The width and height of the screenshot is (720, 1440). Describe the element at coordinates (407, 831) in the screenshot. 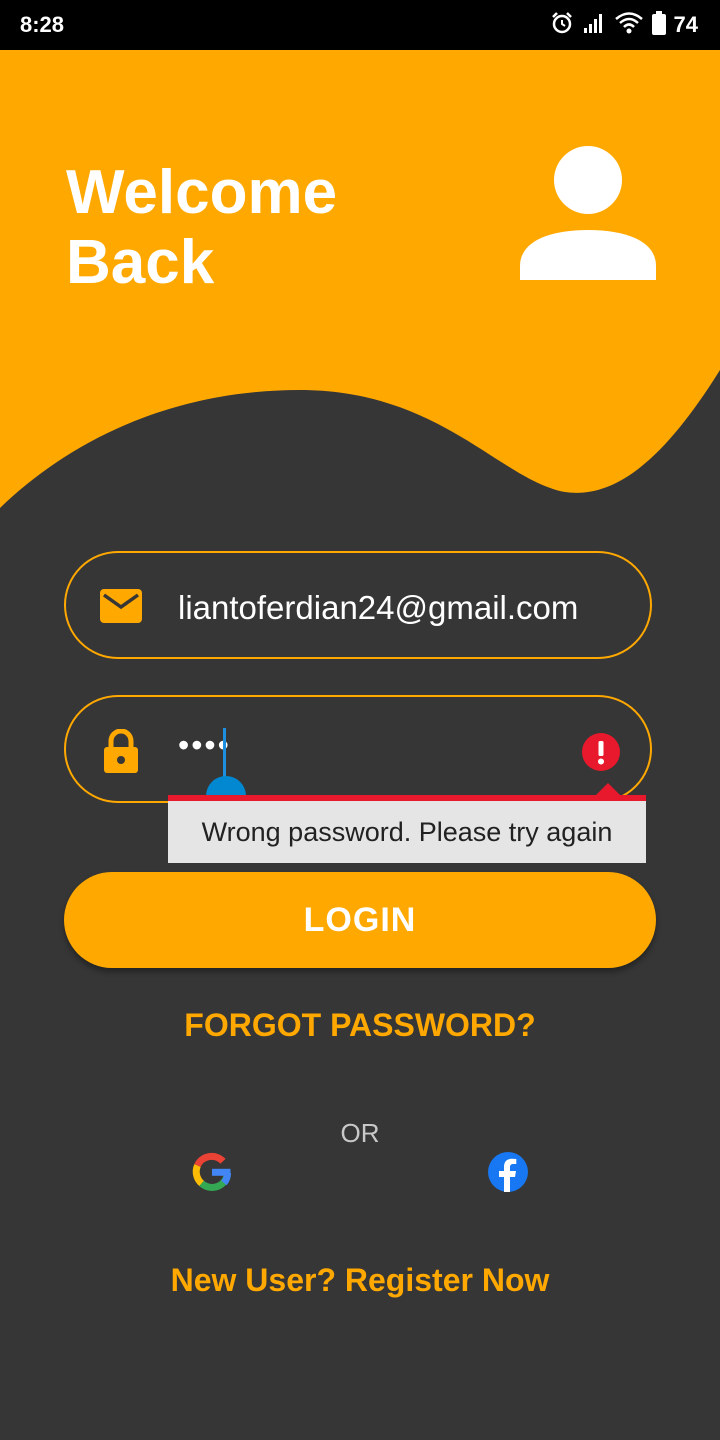

I see `error-message: Wrong password. Please try again` at that location.